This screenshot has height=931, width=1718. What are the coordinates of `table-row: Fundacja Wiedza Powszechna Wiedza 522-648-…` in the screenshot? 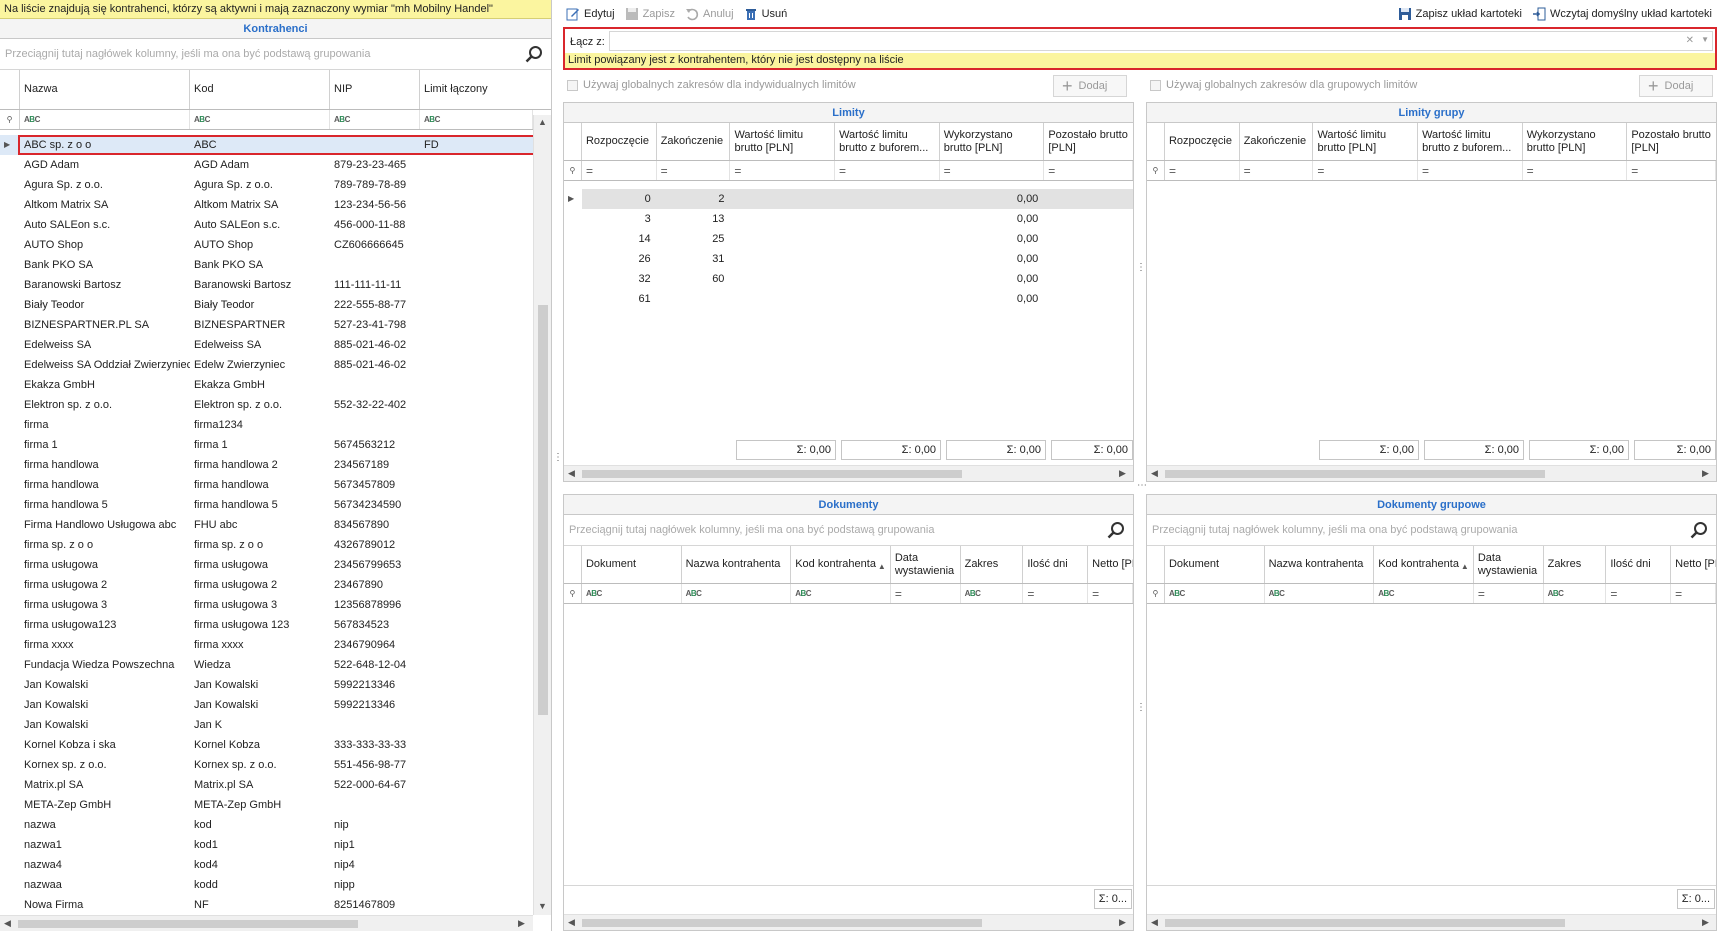 It's located at (266, 665).